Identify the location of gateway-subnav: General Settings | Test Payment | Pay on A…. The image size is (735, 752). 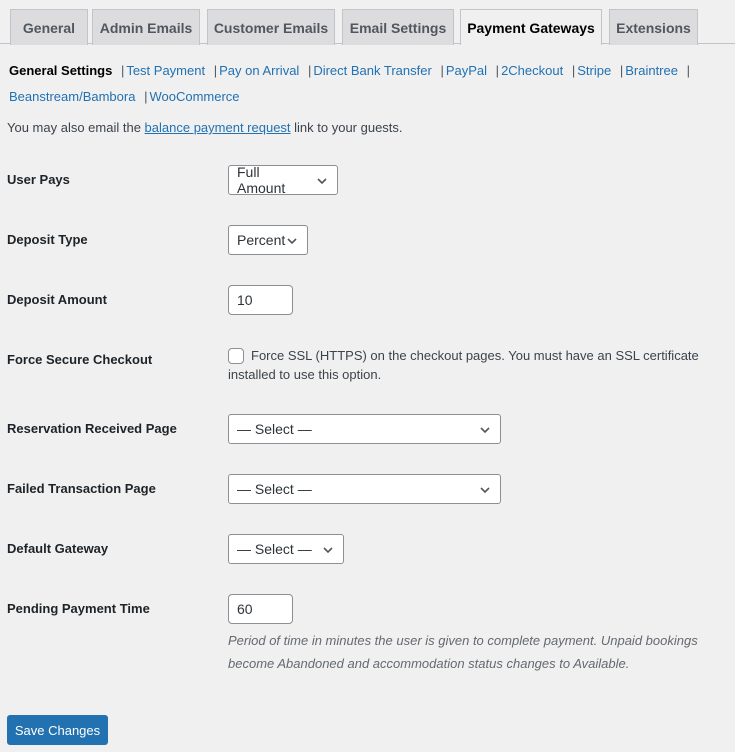
(369, 84).